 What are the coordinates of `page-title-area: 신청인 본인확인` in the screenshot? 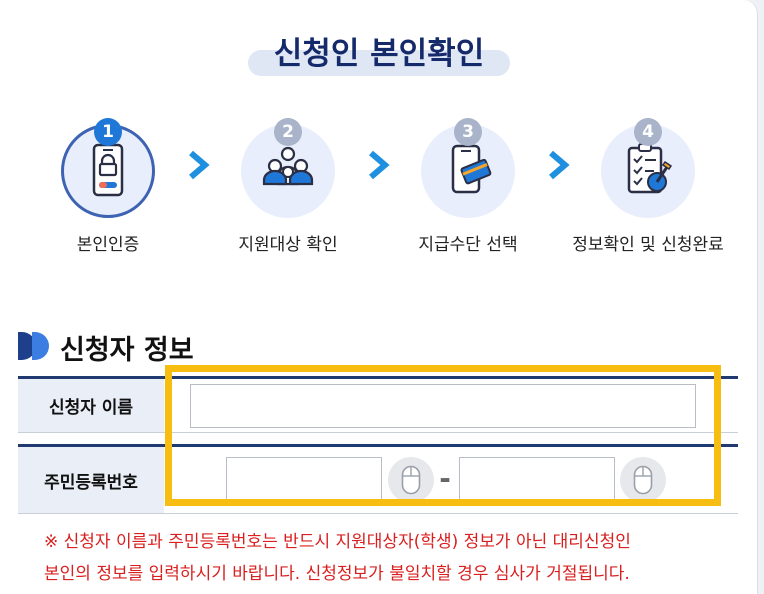 It's located at (379, 52).